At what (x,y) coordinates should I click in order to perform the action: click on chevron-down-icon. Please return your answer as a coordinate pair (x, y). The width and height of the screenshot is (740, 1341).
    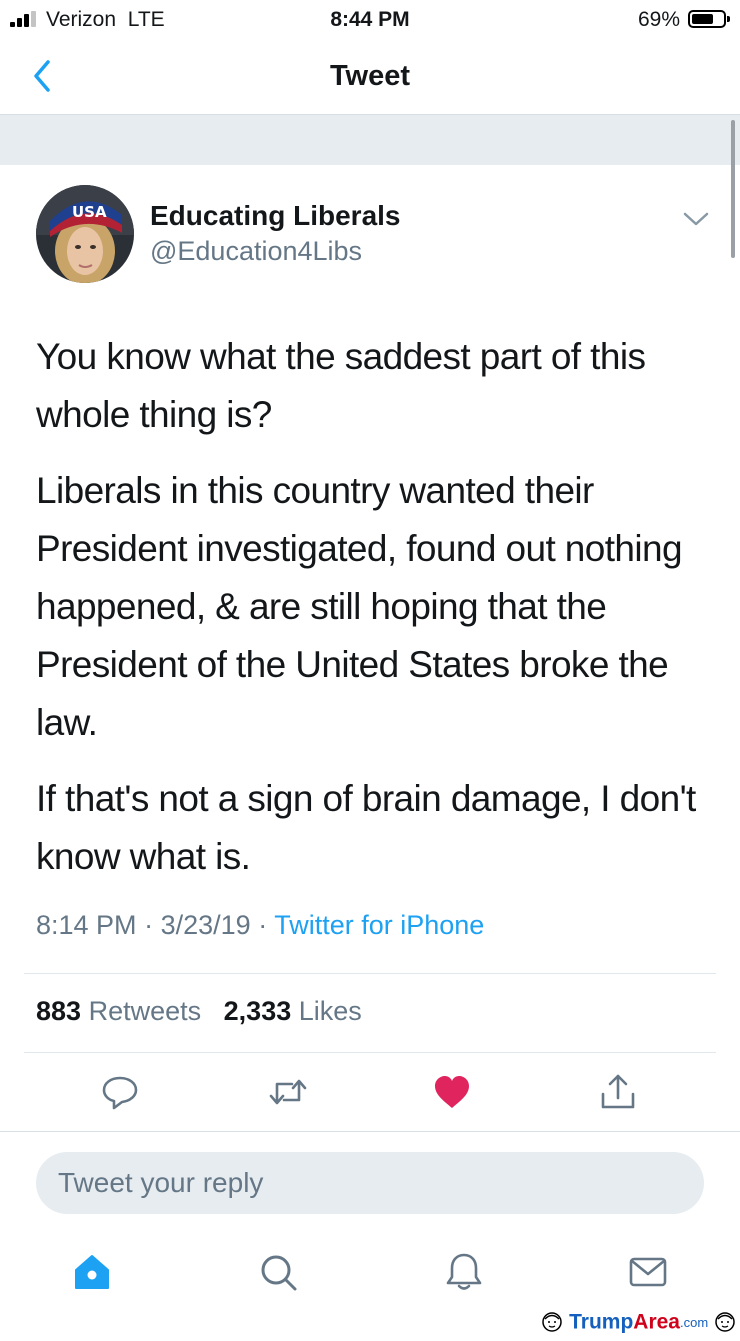
    Looking at the image, I should click on (696, 219).